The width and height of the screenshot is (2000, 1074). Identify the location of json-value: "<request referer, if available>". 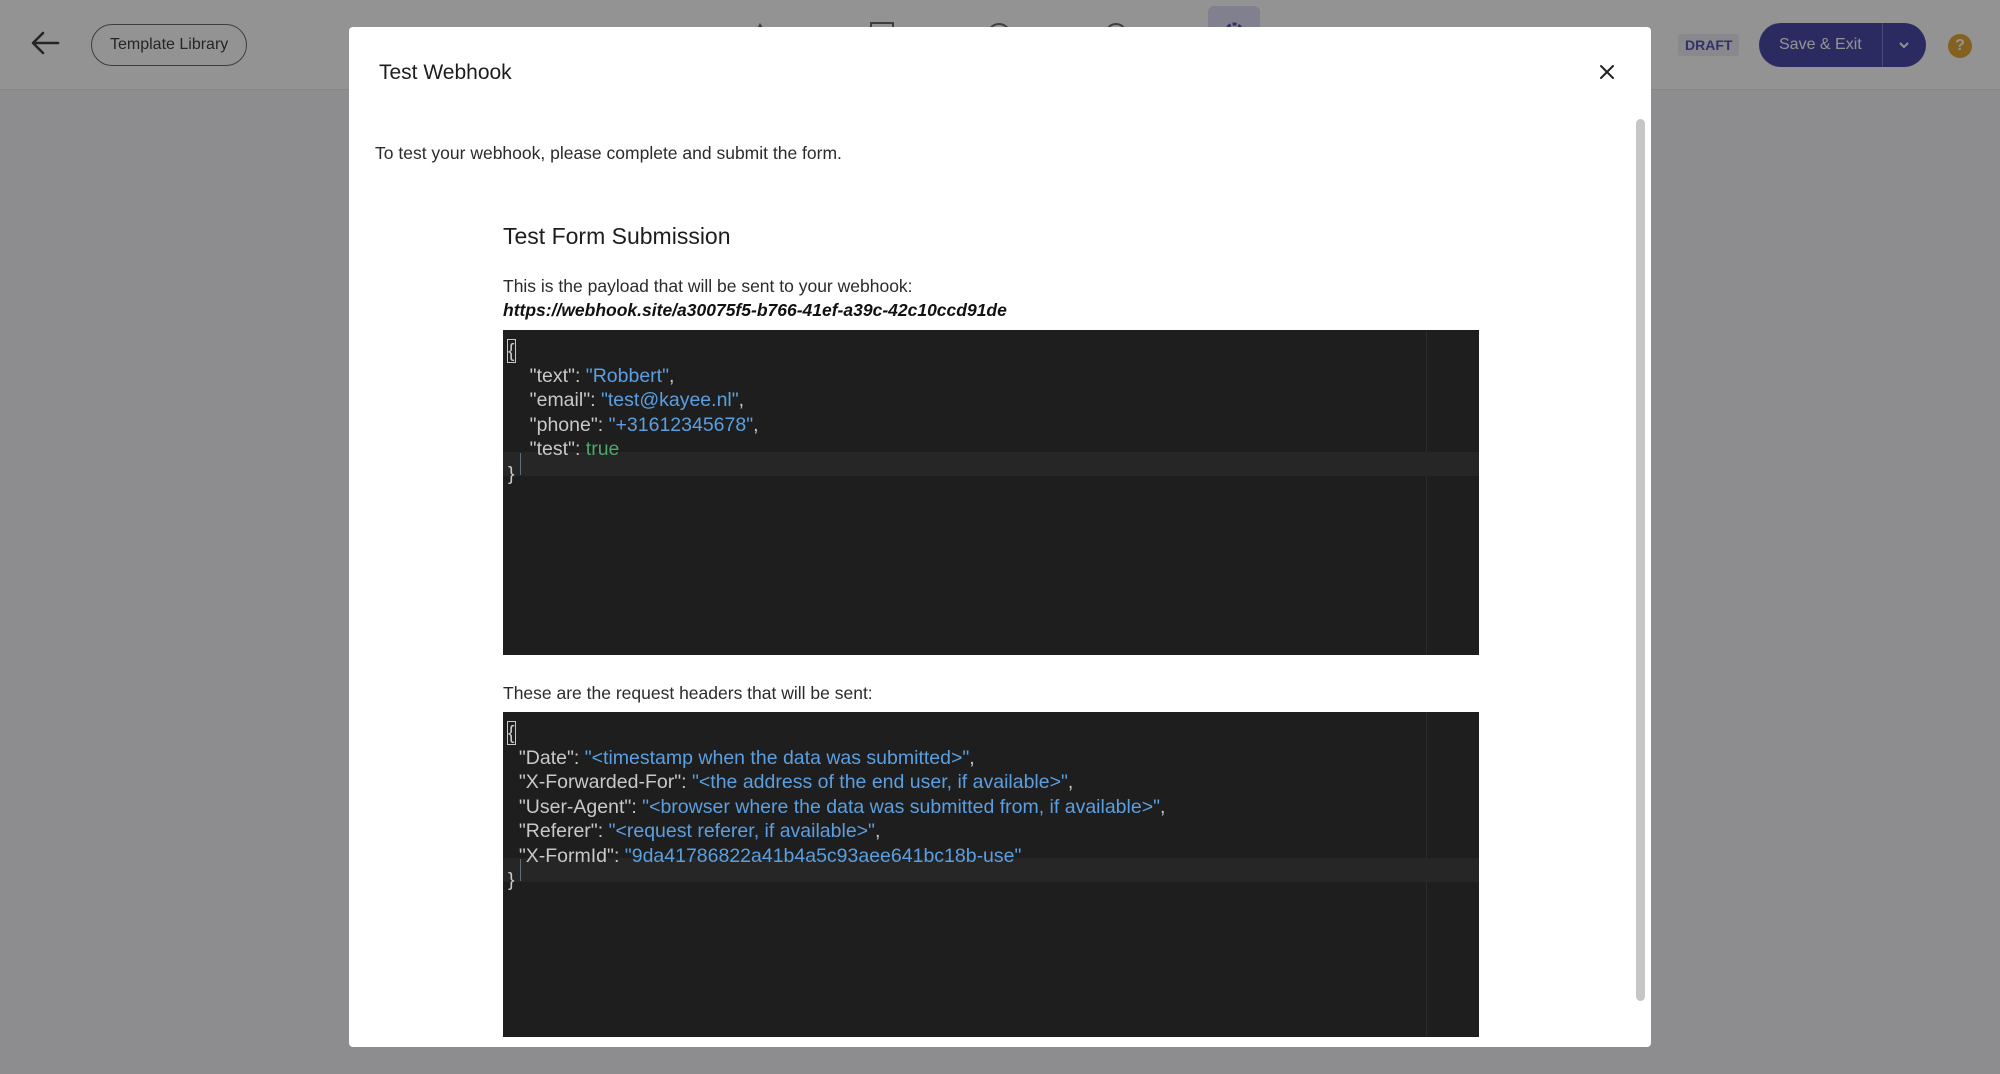
(741, 831).